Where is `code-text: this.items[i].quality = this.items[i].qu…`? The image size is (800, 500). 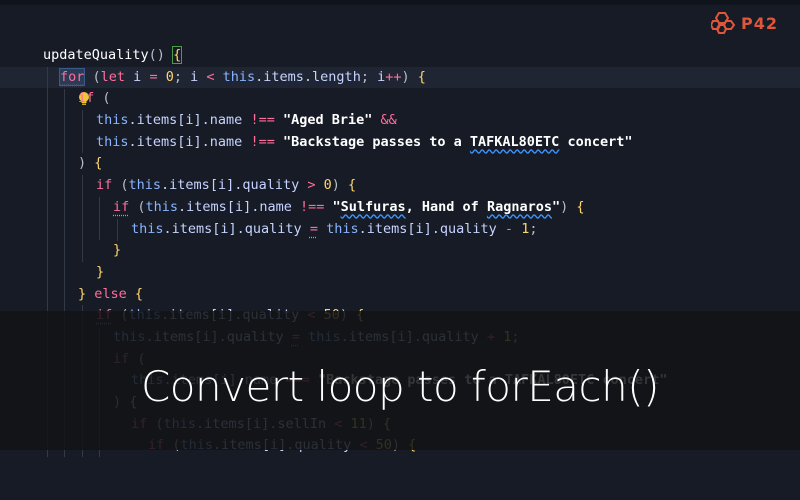
code-text: this.items[i].quality = this.items[i].qu… is located at coordinates (334, 228).